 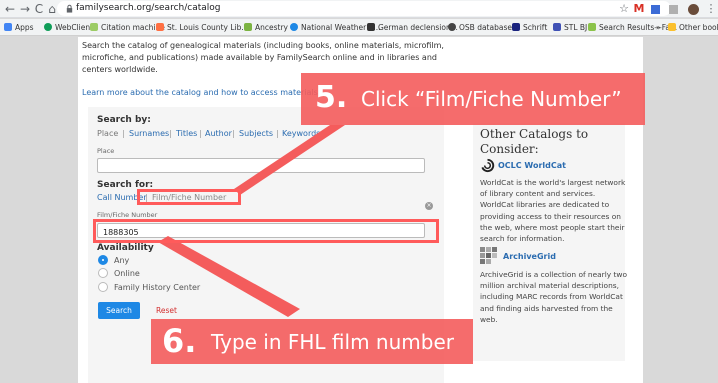 I want to click on bookmark-label: STL BJ, so click(x=576, y=27).